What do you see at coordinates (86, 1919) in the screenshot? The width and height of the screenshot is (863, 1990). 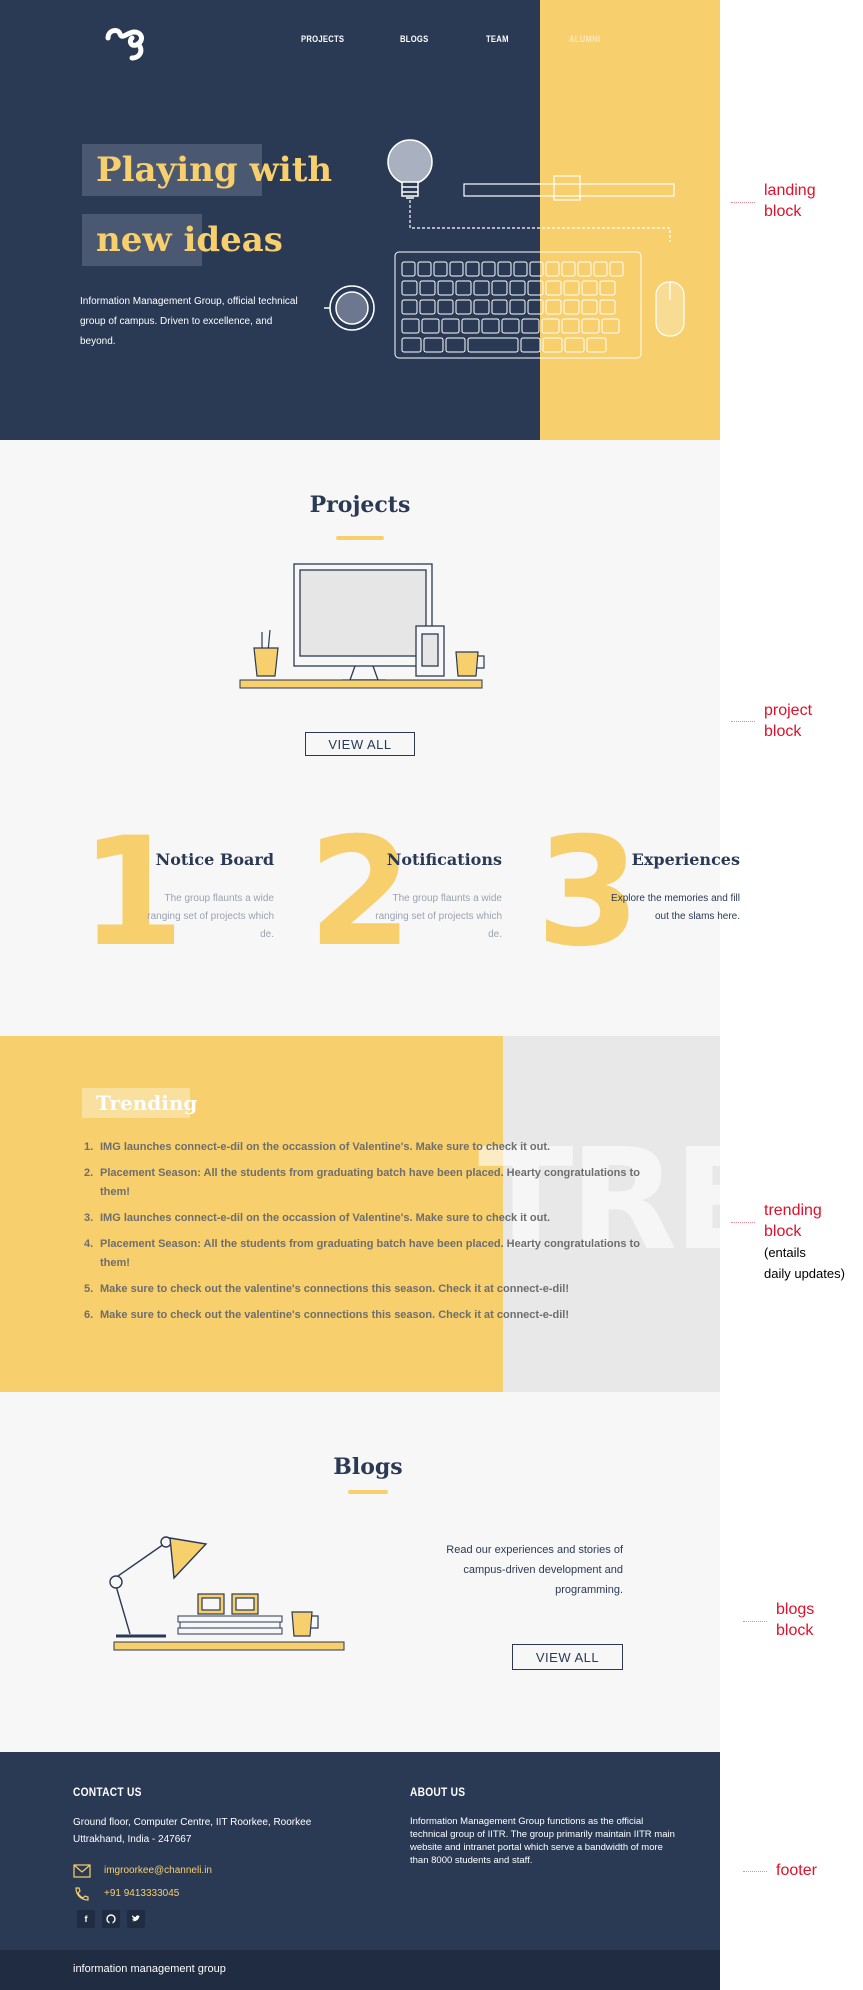 I see `facebook-icon: f` at bounding box center [86, 1919].